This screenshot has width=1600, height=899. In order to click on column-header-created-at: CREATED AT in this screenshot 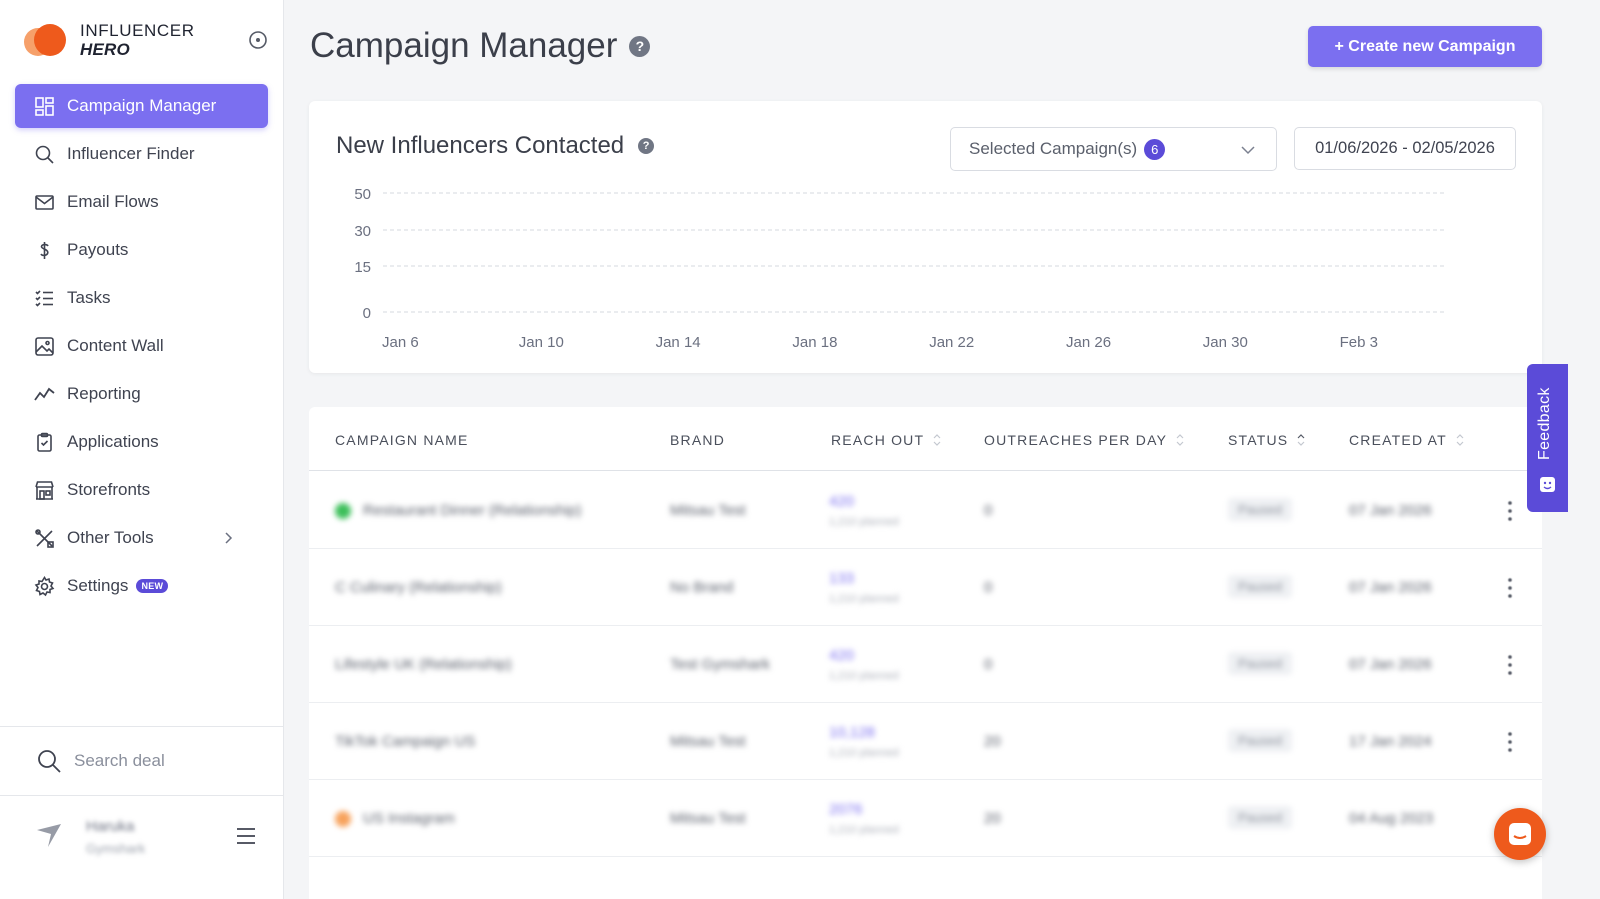, I will do `click(1407, 440)`.